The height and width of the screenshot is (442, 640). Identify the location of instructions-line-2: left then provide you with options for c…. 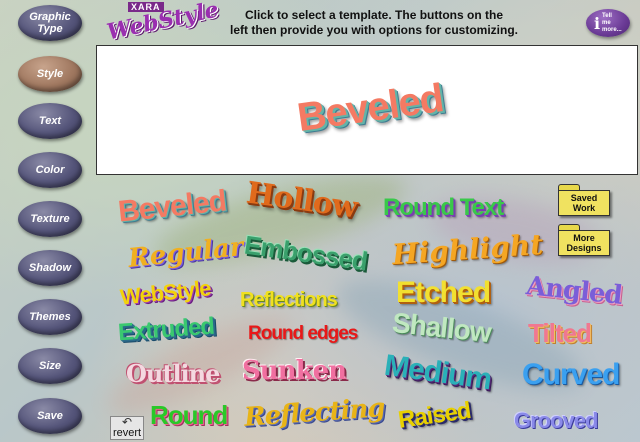
(374, 30).